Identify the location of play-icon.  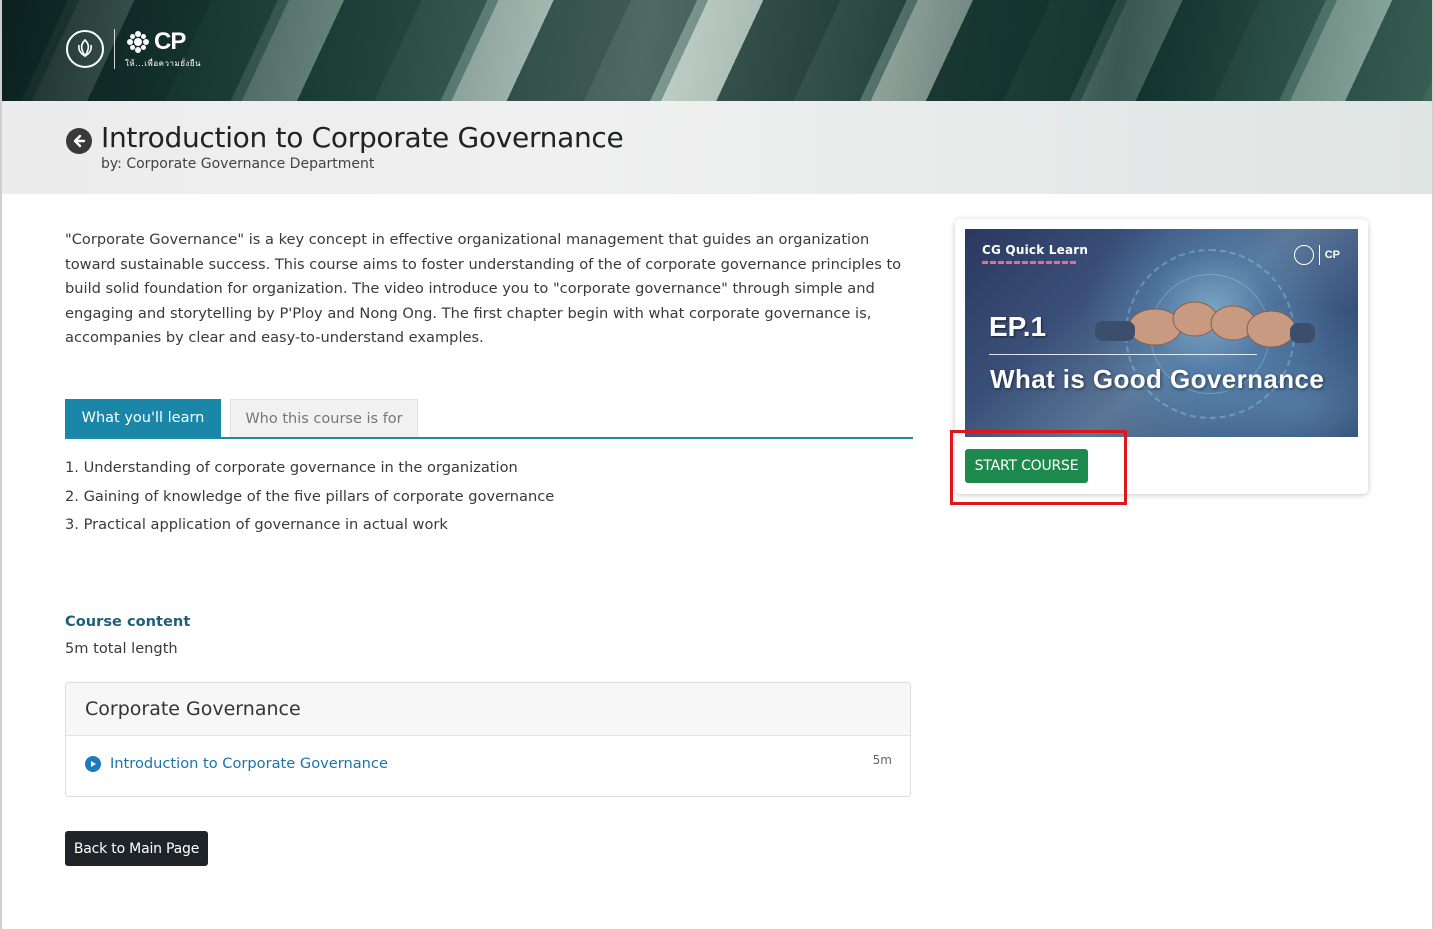
(93, 764).